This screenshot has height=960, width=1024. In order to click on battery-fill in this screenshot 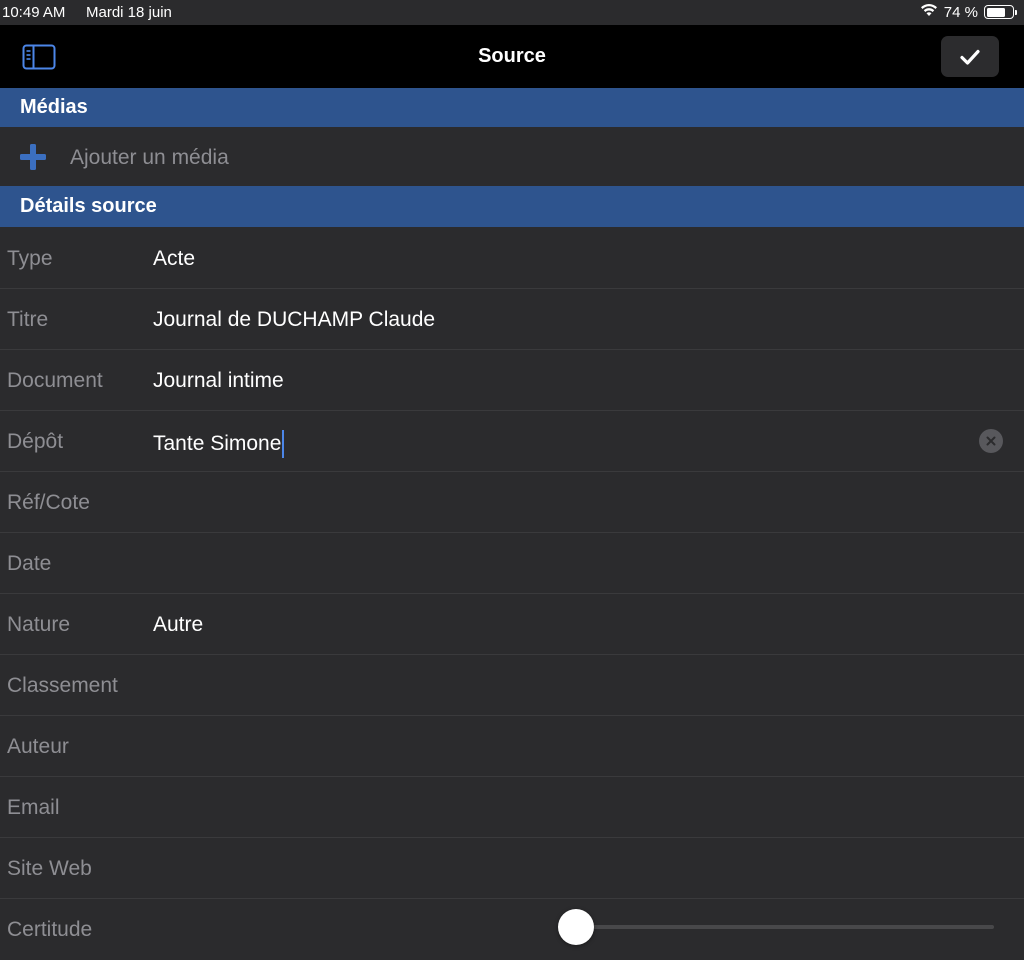, I will do `click(995, 12)`.